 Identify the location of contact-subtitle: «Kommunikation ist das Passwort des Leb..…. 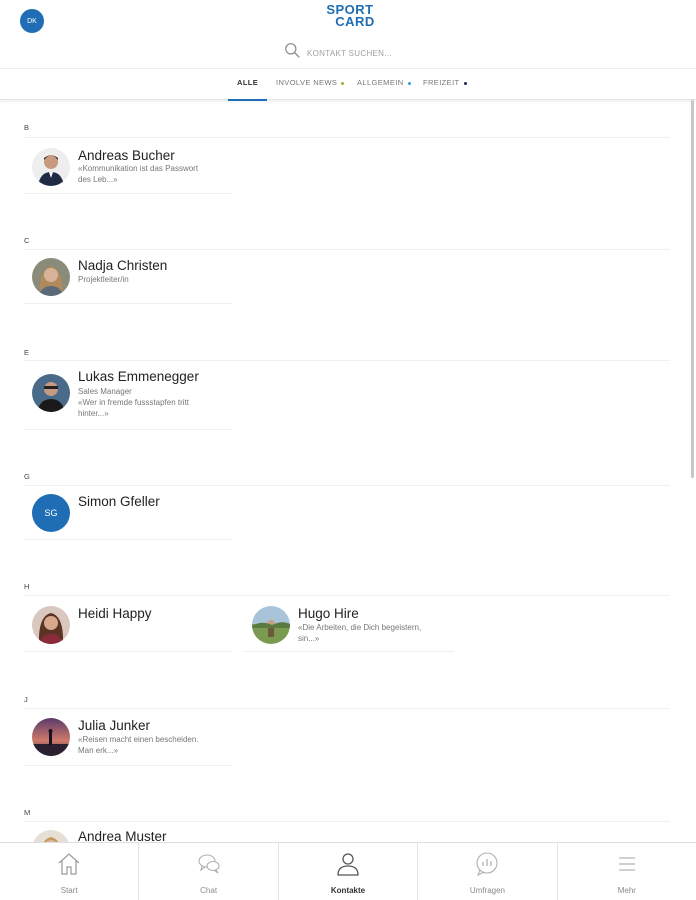
(153, 174).